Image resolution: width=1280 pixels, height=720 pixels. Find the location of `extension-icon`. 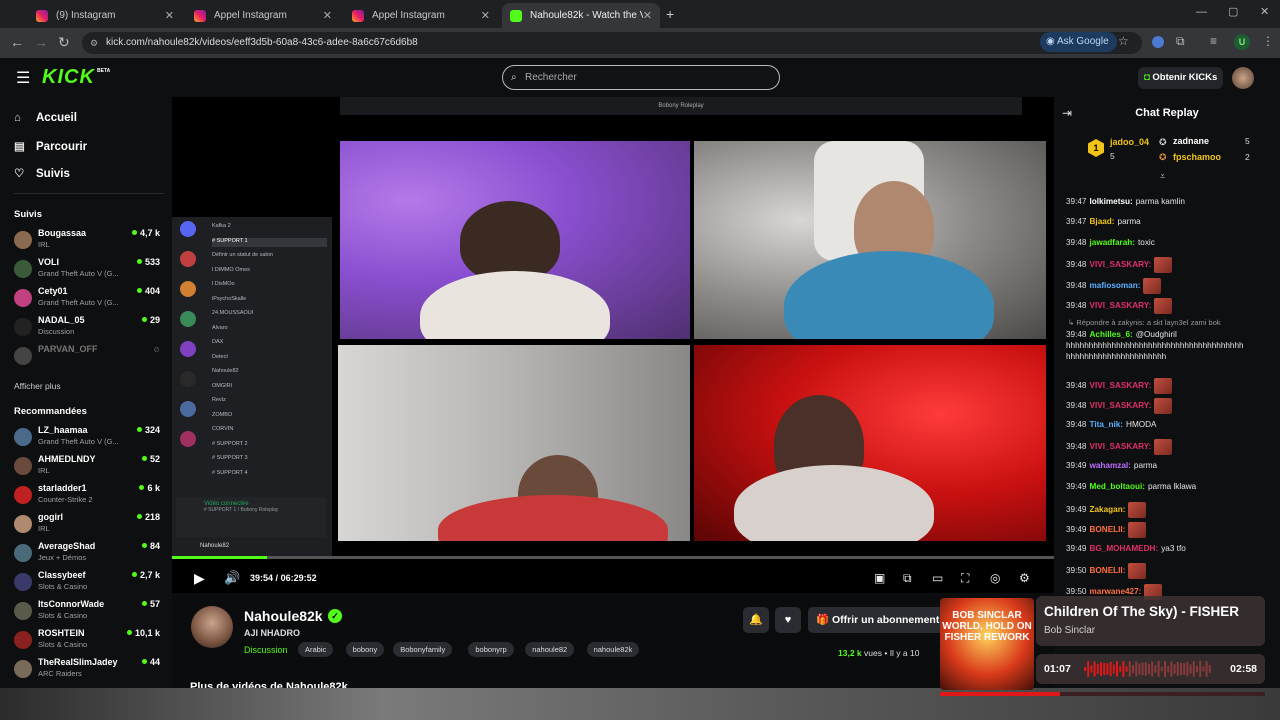

extension-icon is located at coordinates (1158, 42).